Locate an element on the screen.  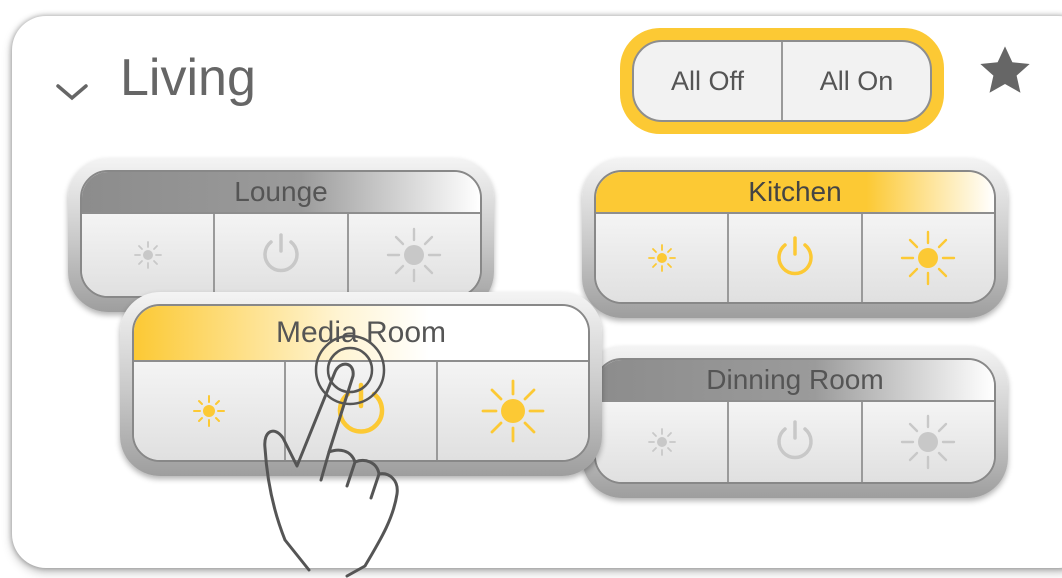
zone-card-lounge: Lounge is located at coordinates (281, 235).